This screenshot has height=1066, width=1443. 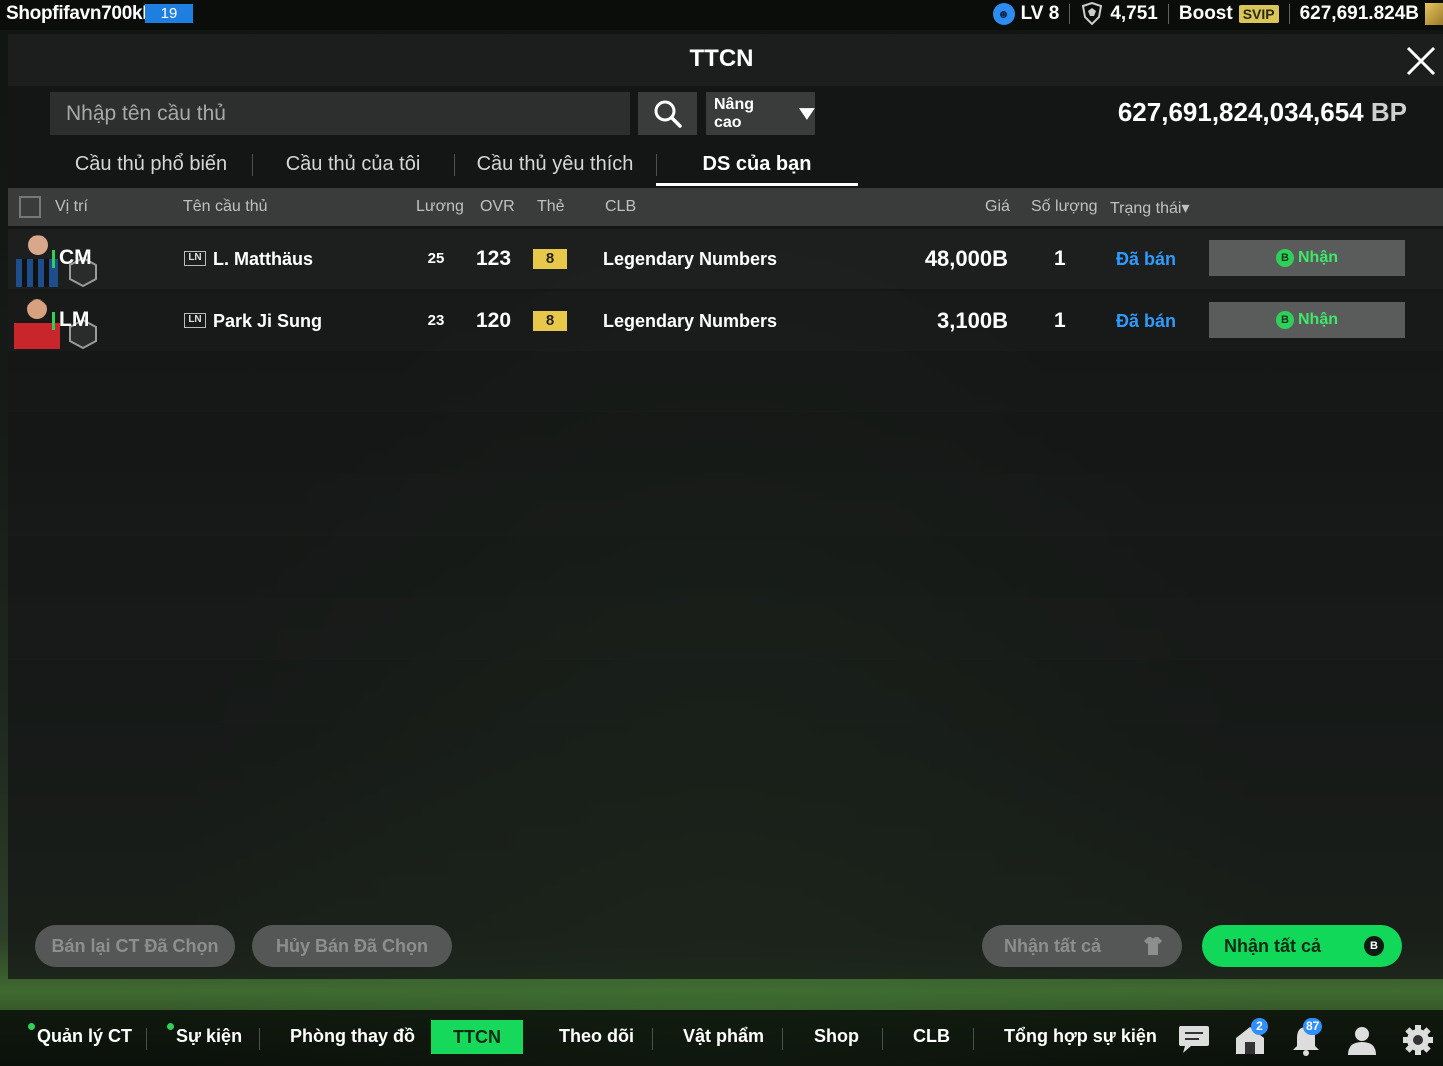 What do you see at coordinates (1359, 13) in the screenshot?
I see `bp-balance-short: 627,691.824B` at bounding box center [1359, 13].